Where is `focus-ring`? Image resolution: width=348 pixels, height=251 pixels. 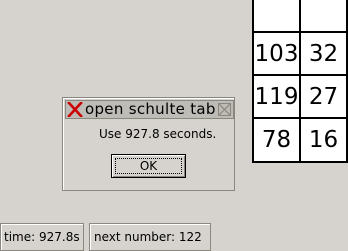
focus-ring is located at coordinates (148, 166).